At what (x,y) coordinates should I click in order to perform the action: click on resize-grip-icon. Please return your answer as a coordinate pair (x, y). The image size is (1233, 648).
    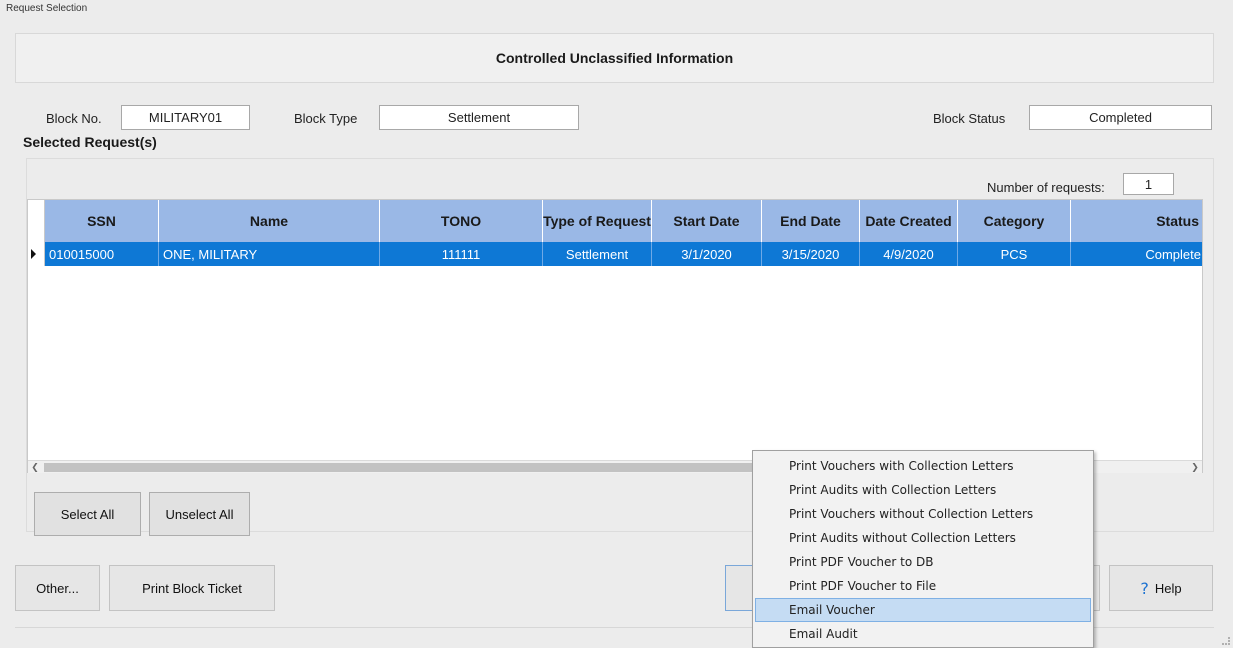
    Looking at the image, I should click on (1226, 641).